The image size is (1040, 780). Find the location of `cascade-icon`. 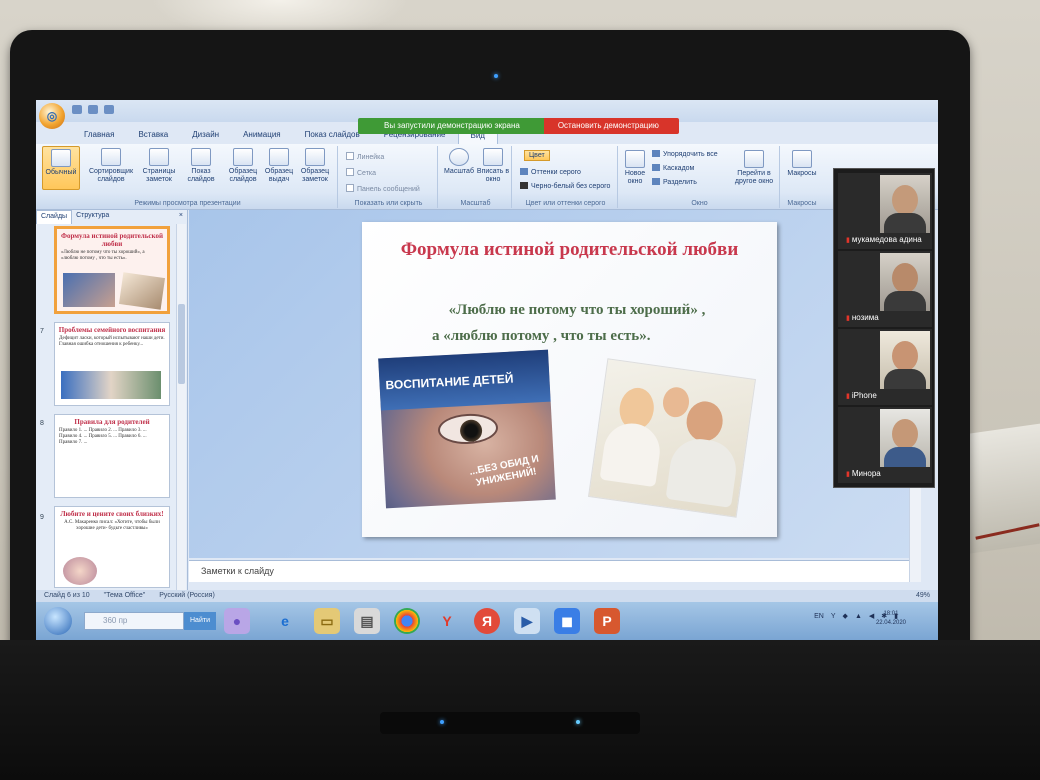

cascade-icon is located at coordinates (656, 167).